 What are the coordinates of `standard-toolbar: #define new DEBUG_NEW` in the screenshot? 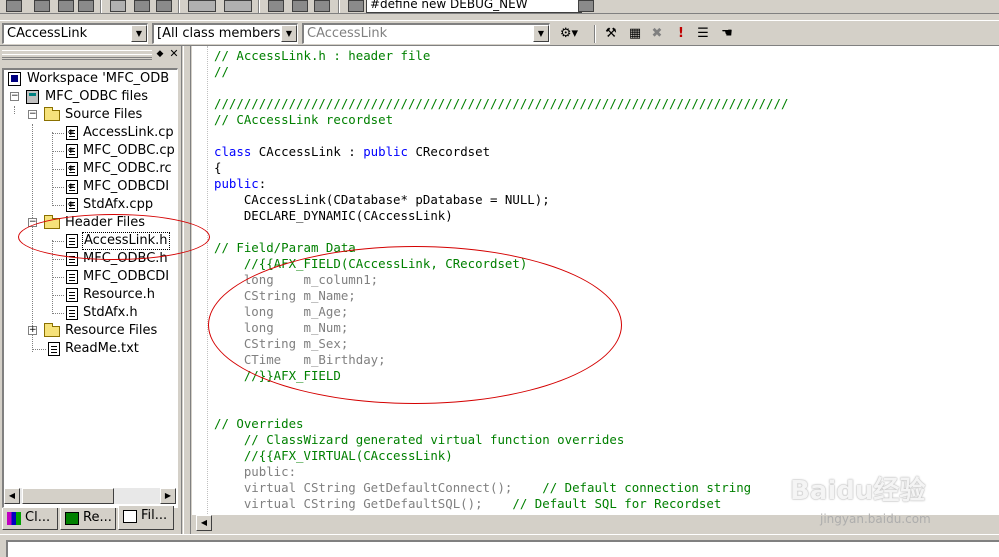 It's located at (499, 7).